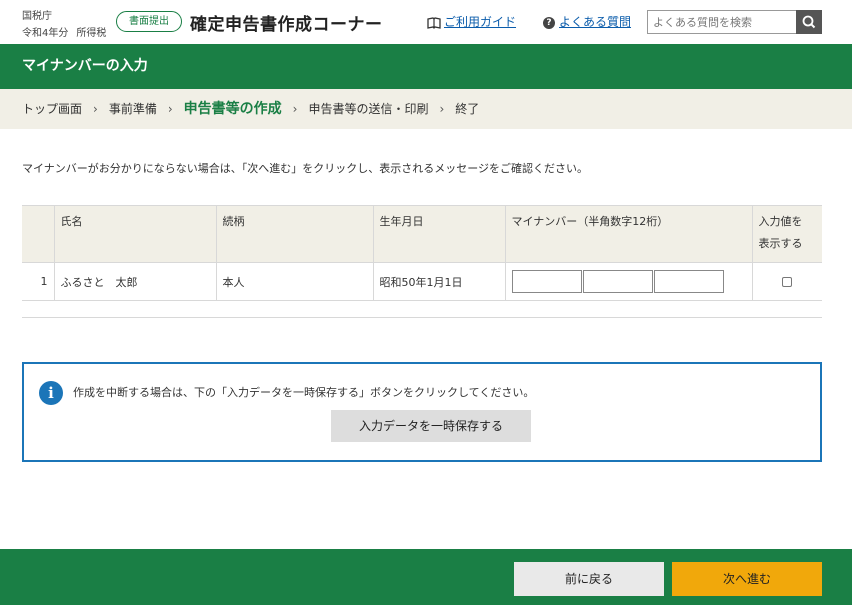 This screenshot has width=852, height=605. I want to click on breadcrumb-item-send: 申告書等の送信・印刷, so click(368, 109).